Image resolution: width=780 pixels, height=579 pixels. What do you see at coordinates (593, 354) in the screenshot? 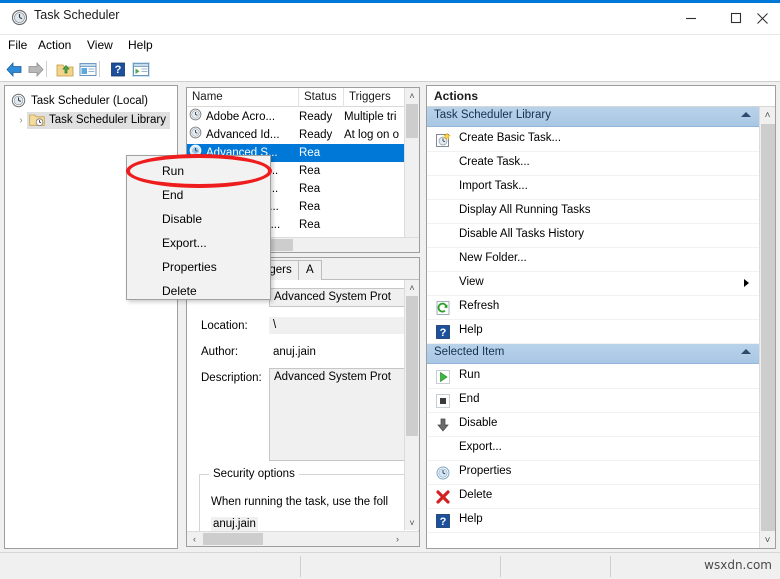
I see `actions-section-selected-item: Selected Item` at bounding box center [593, 354].